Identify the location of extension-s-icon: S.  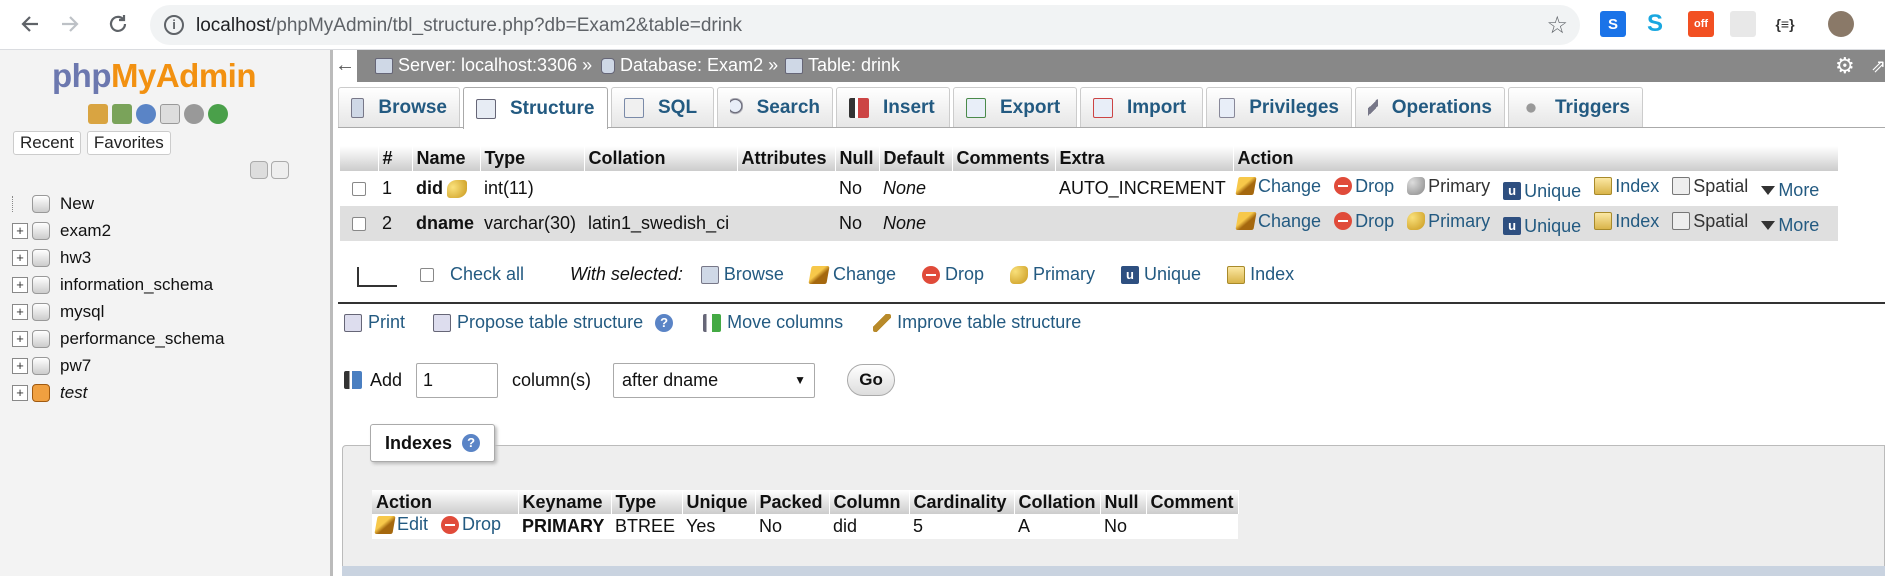
(1613, 24).